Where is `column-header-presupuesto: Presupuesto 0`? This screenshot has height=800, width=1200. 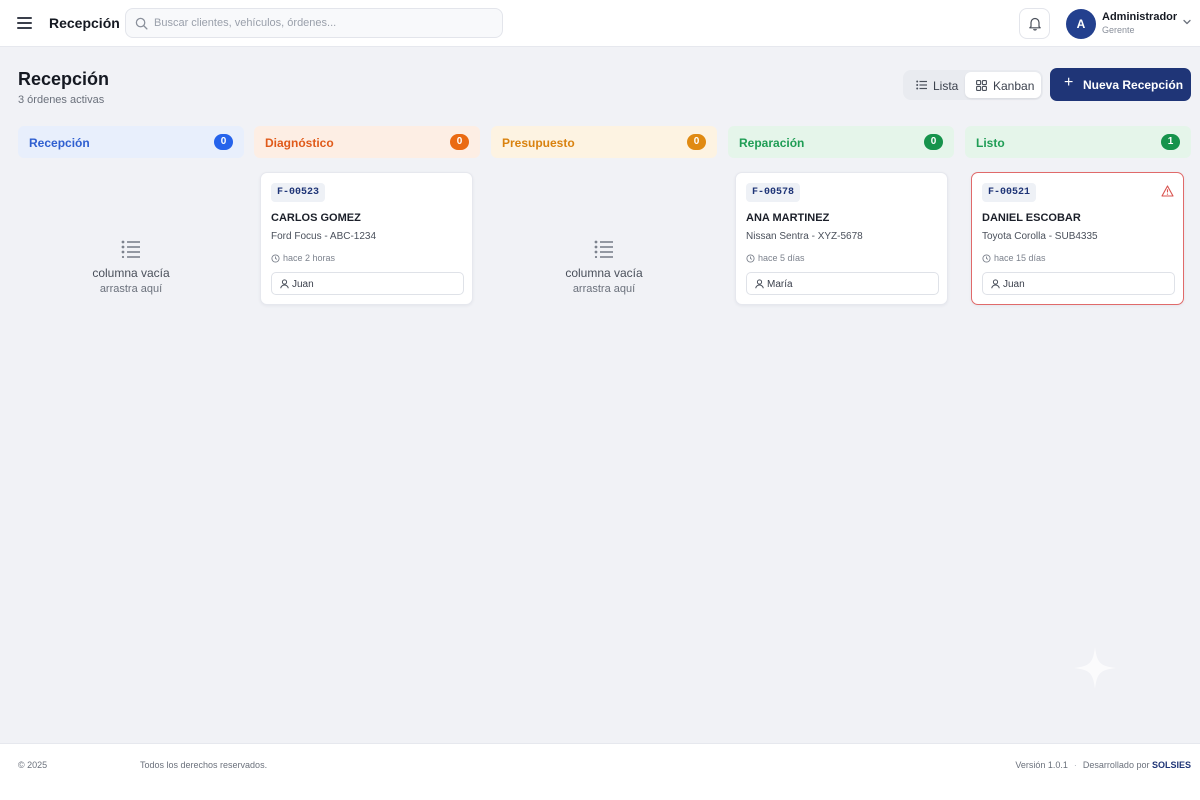
column-header-presupuesto: Presupuesto 0 is located at coordinates (604, 142).